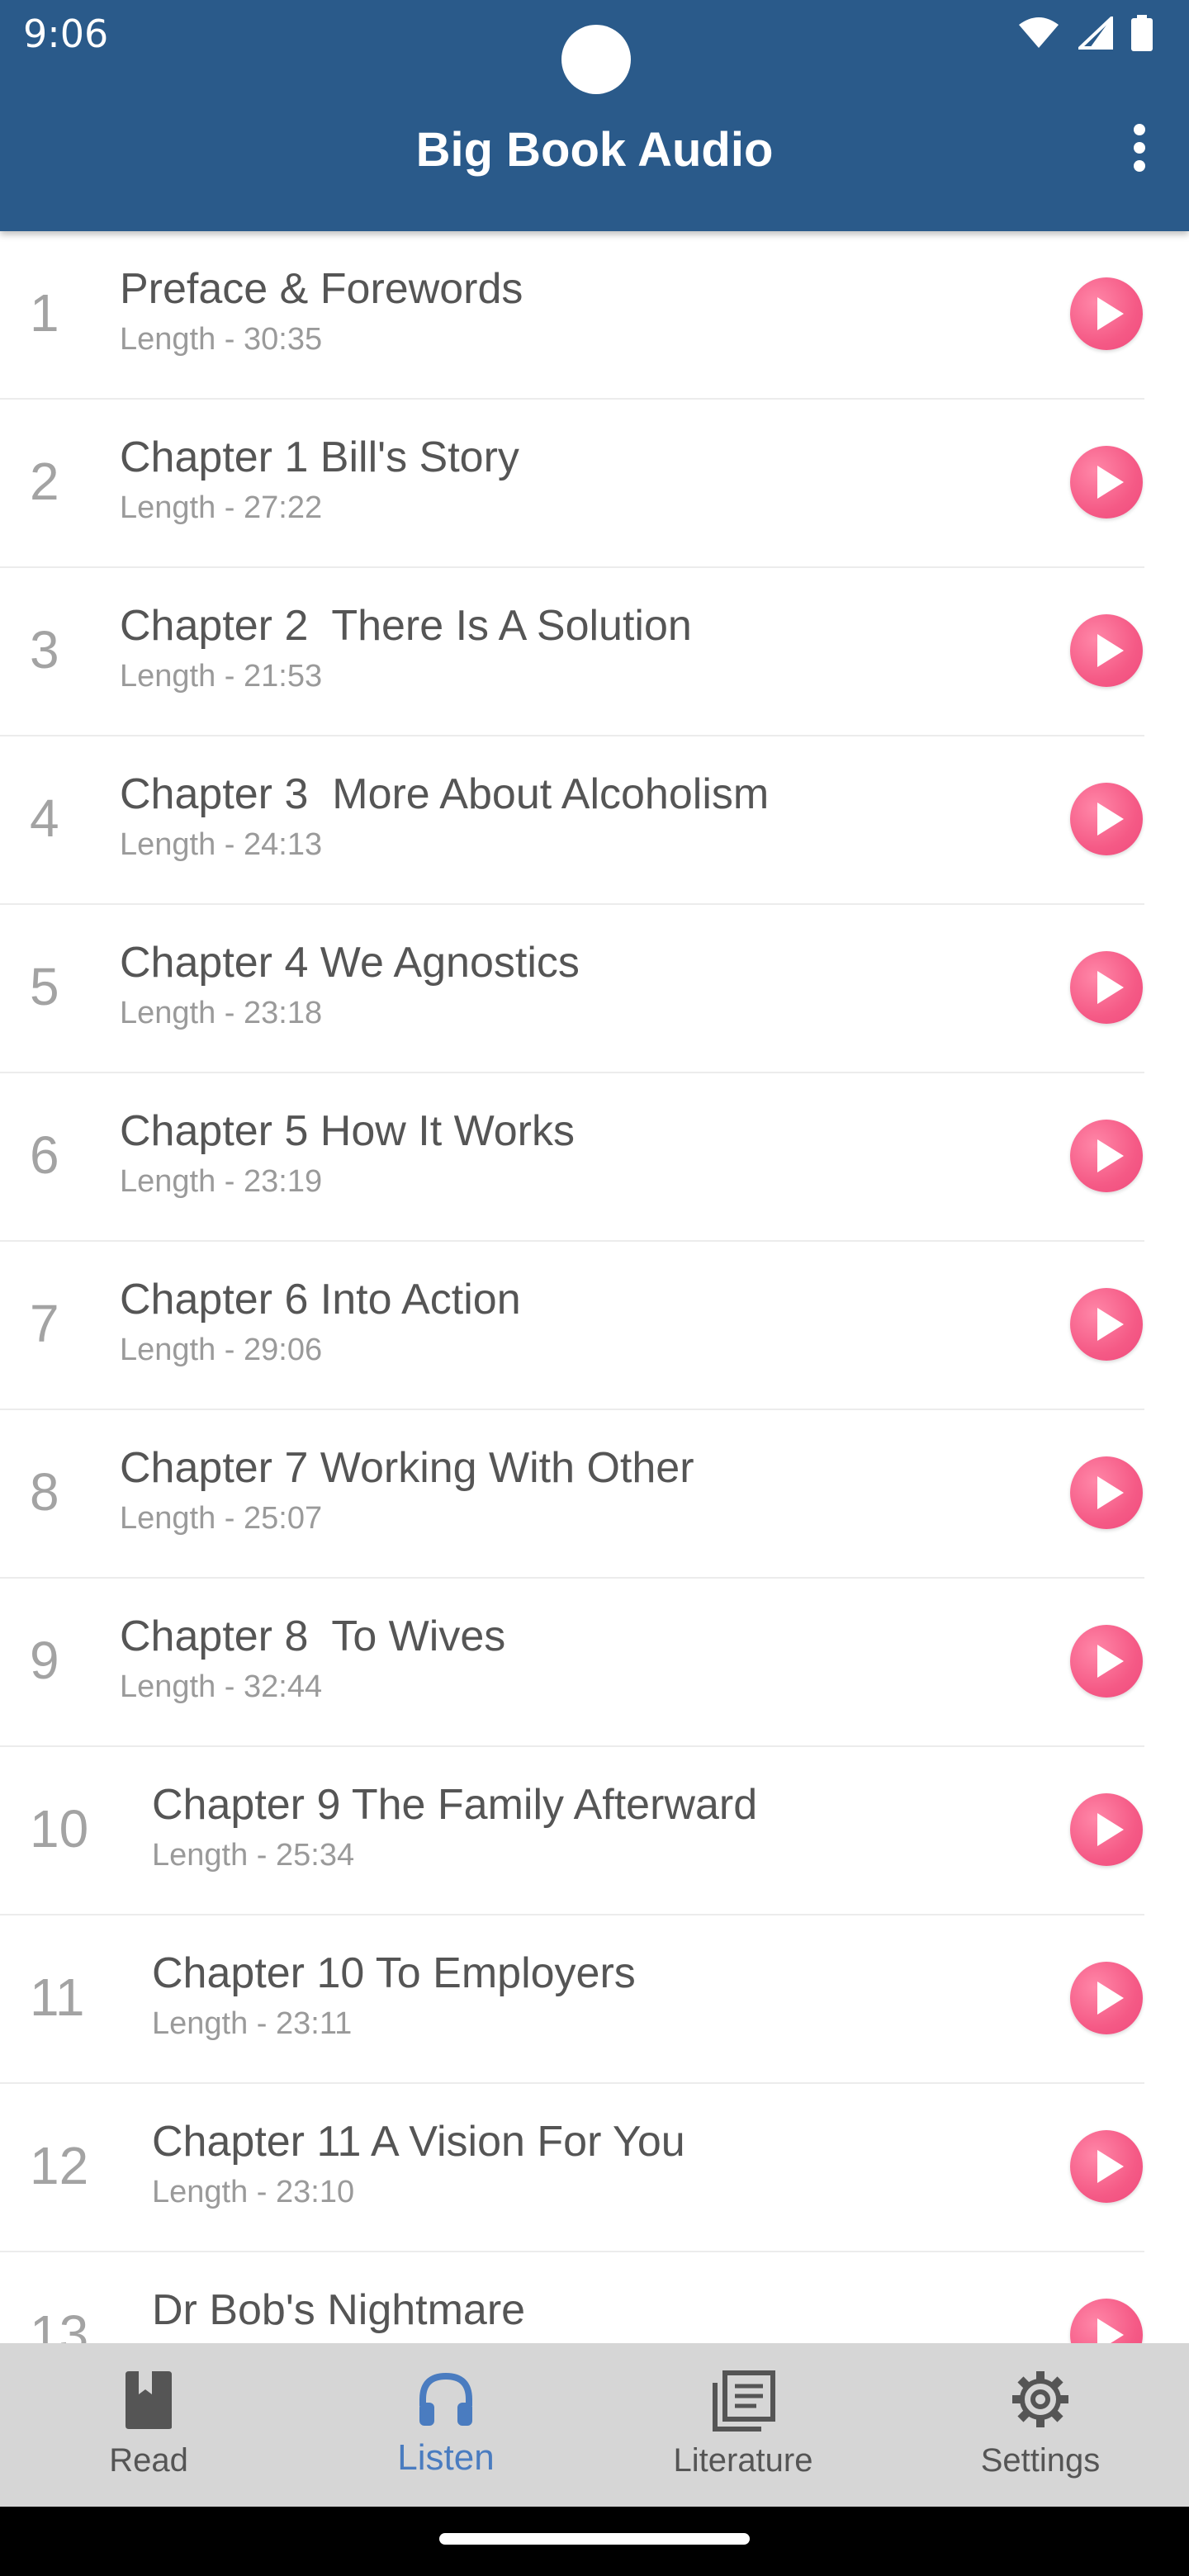 This screenshot has height=2576, width=1189. I want to click on track-length: Length - 23:11, so click(252, 2023).